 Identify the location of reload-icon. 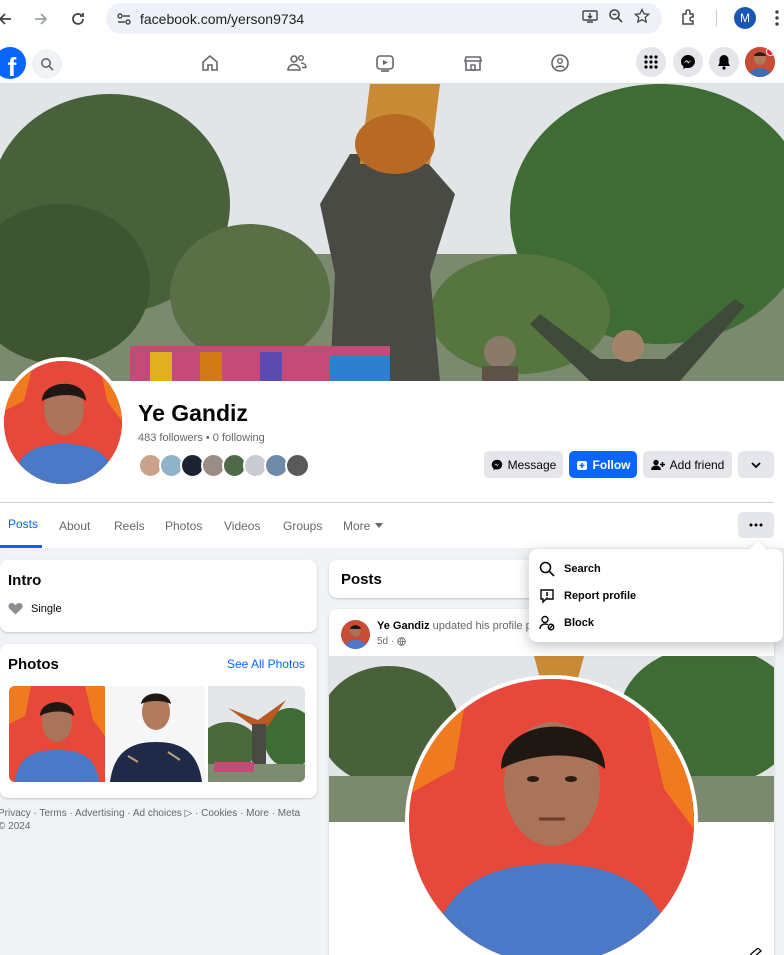
(78, 19).